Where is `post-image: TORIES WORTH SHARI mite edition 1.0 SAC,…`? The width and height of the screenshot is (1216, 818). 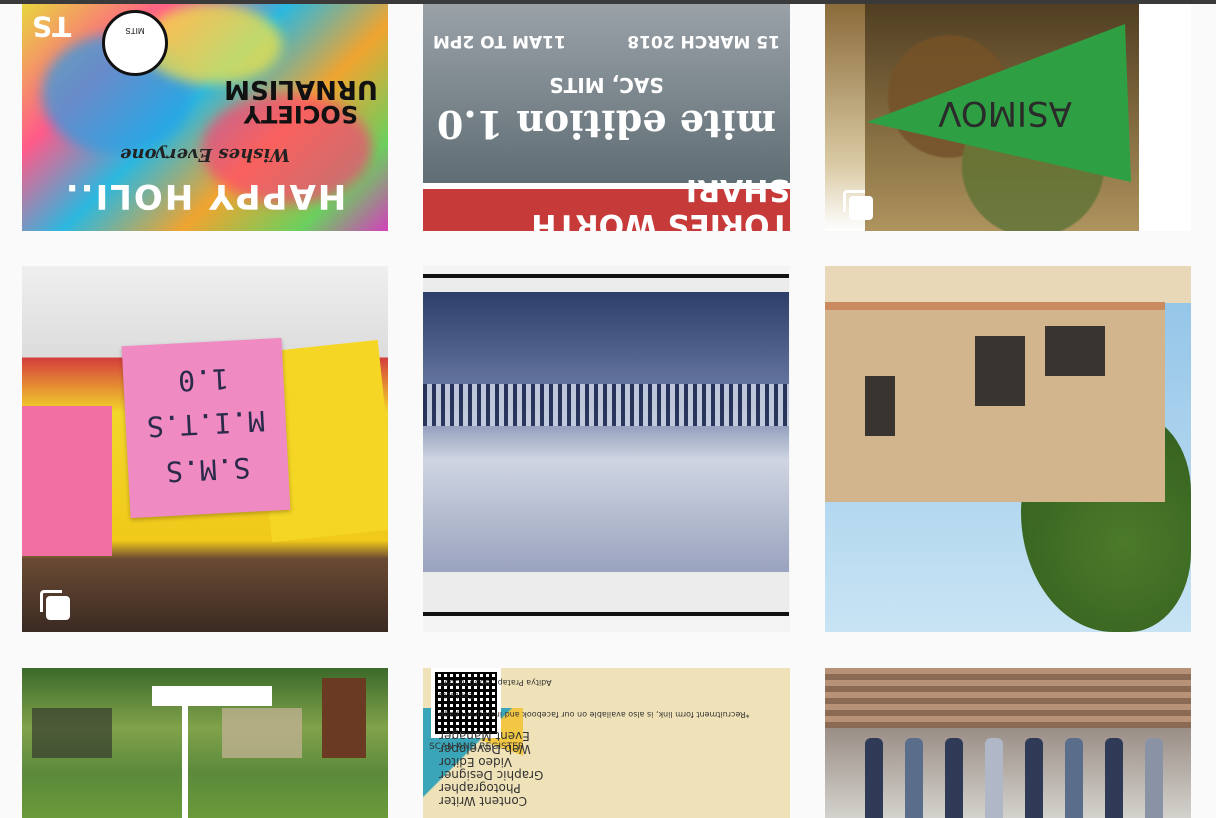
post-image: TORIES WORTH SHARI mite edition 1.0 SAC,… is located at coordinates (606, 117).